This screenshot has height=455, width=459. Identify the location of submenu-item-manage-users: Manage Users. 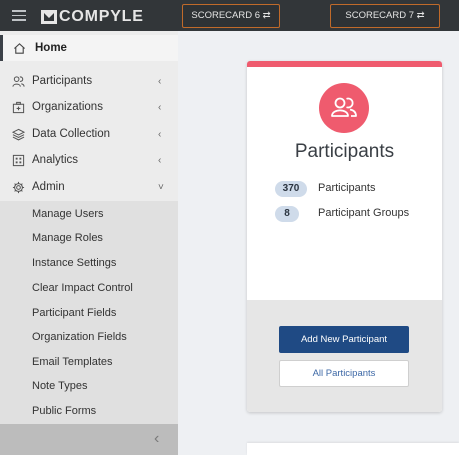
(68, 214).